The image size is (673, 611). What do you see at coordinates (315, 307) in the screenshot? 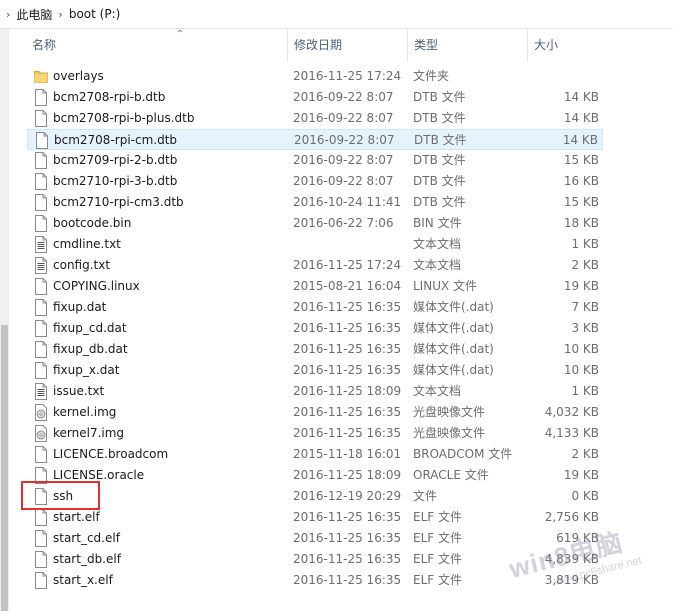
I see `file-row: fixup.dat 2016-11-25 16:35 媒体文件(.dat) 7 KB` at bounding box center [315, 307].